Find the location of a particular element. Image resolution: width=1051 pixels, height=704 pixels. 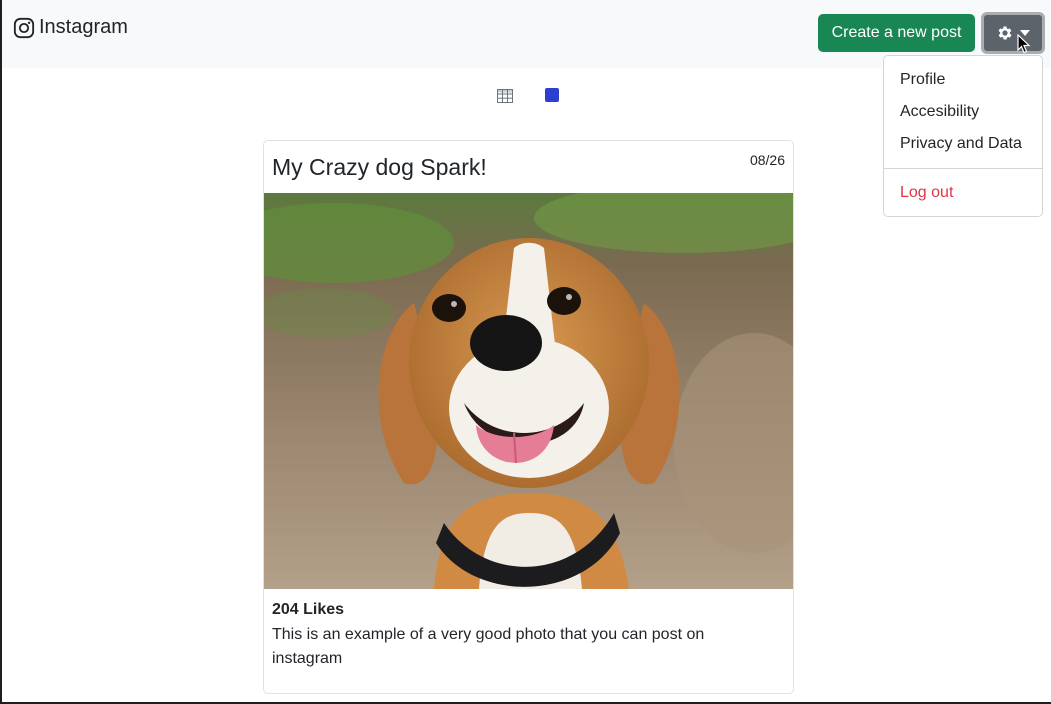

brand-name: Instagram is located at coordinates (83, 27).